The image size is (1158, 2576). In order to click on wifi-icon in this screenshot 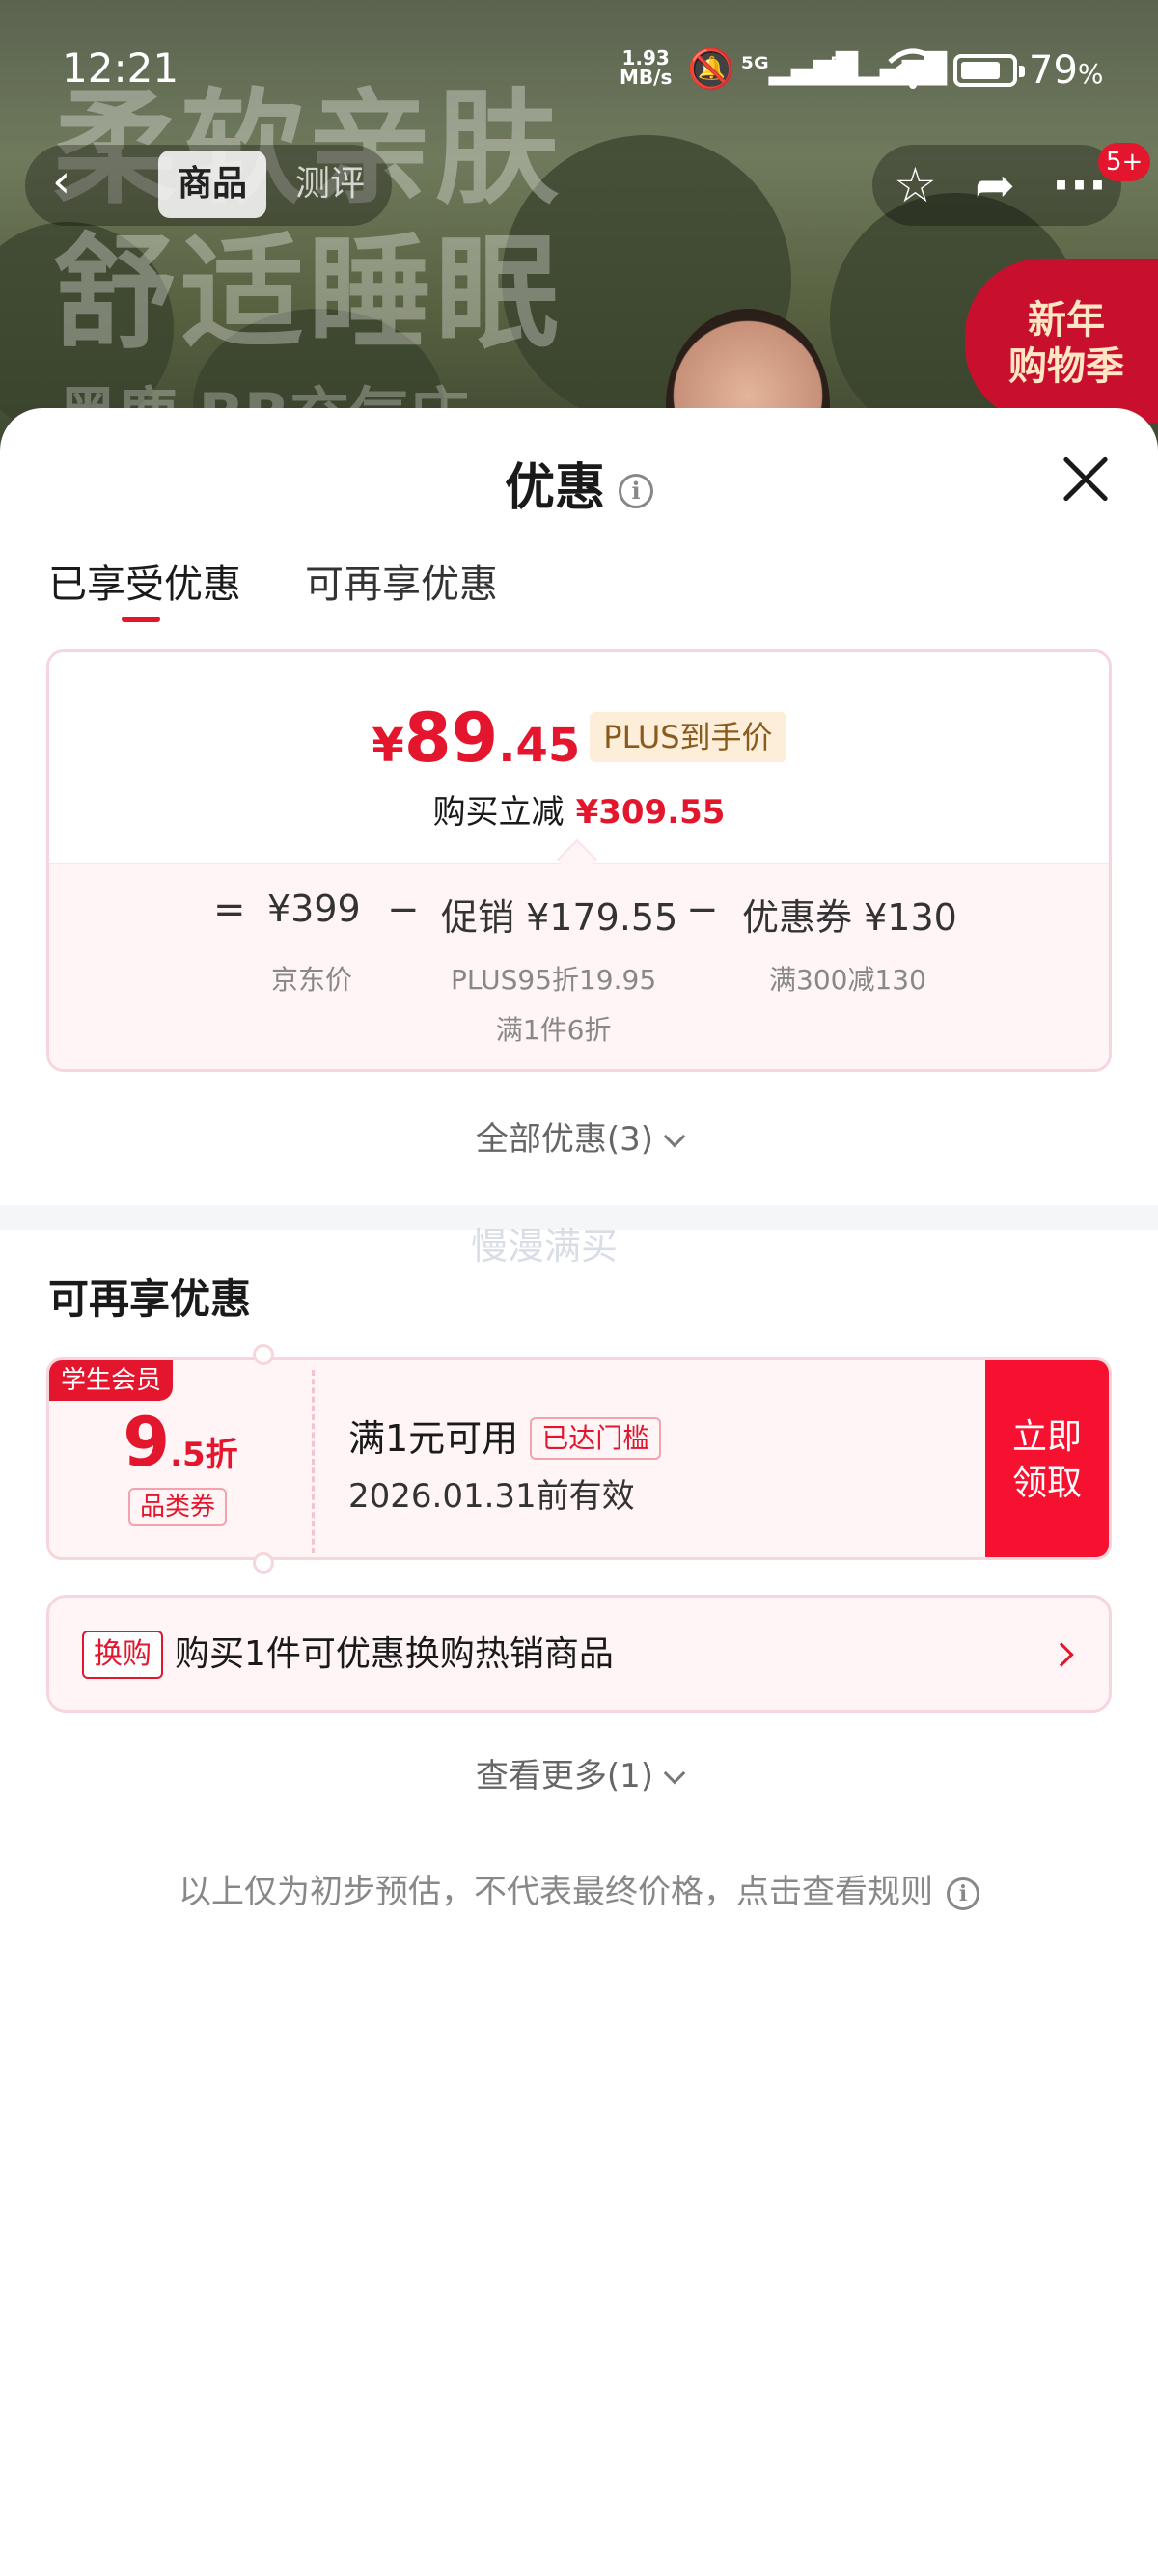, I will do `click(913, 72)`.